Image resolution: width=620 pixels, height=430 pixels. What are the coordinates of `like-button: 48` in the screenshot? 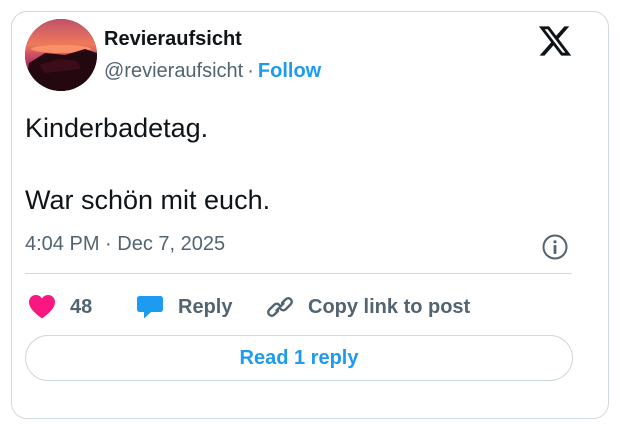 It's located at (60, 307).